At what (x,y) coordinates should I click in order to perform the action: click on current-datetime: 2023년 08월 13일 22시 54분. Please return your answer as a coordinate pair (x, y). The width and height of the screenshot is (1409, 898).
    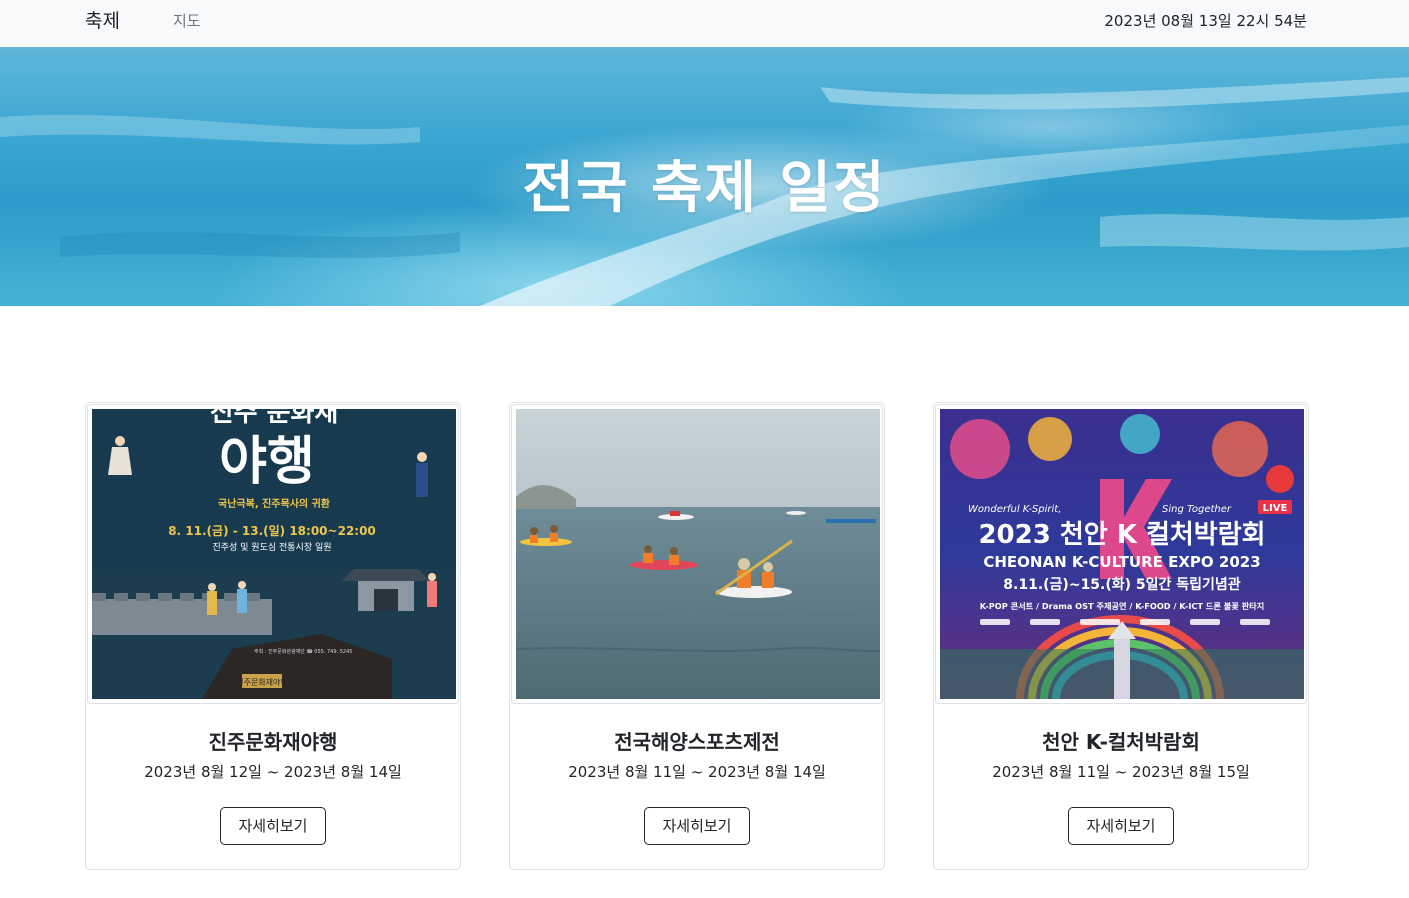
    Looking at the image, I should click on (1205, 21).